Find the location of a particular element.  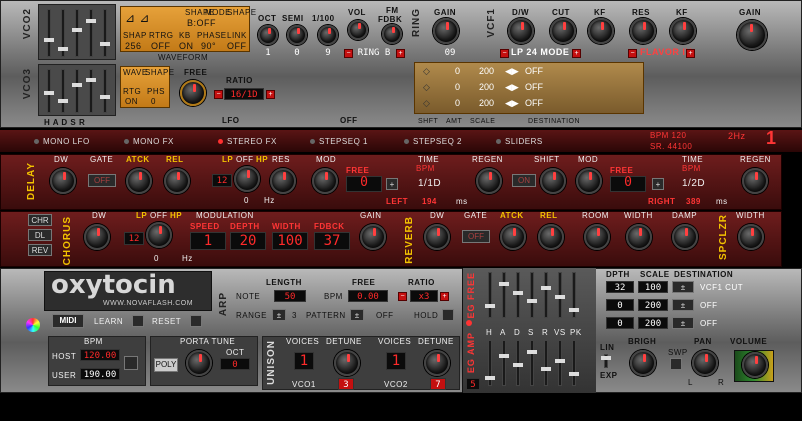

porta-oct-value: 0 is located at coordinates (235, 364).